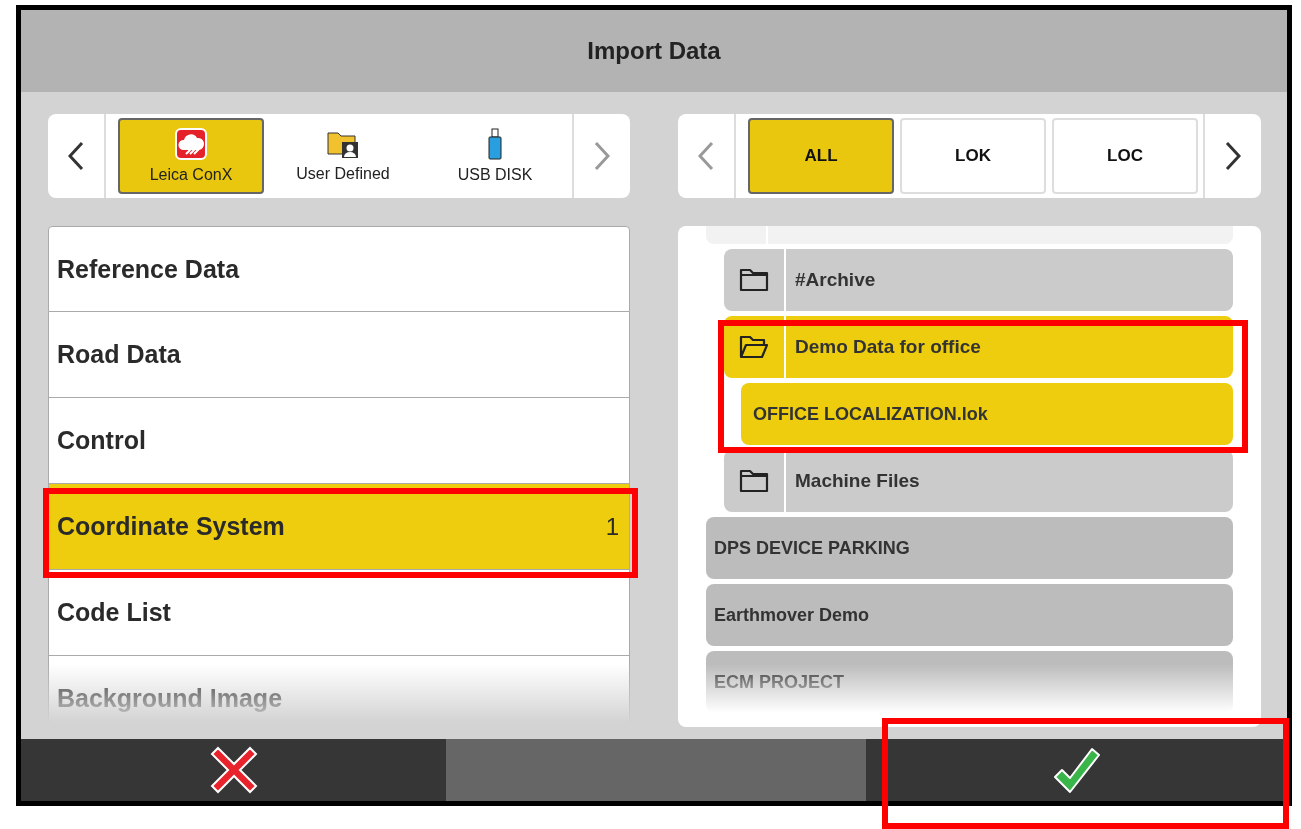 The width and height of the screenshot is (1301, 829). I want to click on file-row: OFFICE LOCALIZATION.lok, so click(987, 414).